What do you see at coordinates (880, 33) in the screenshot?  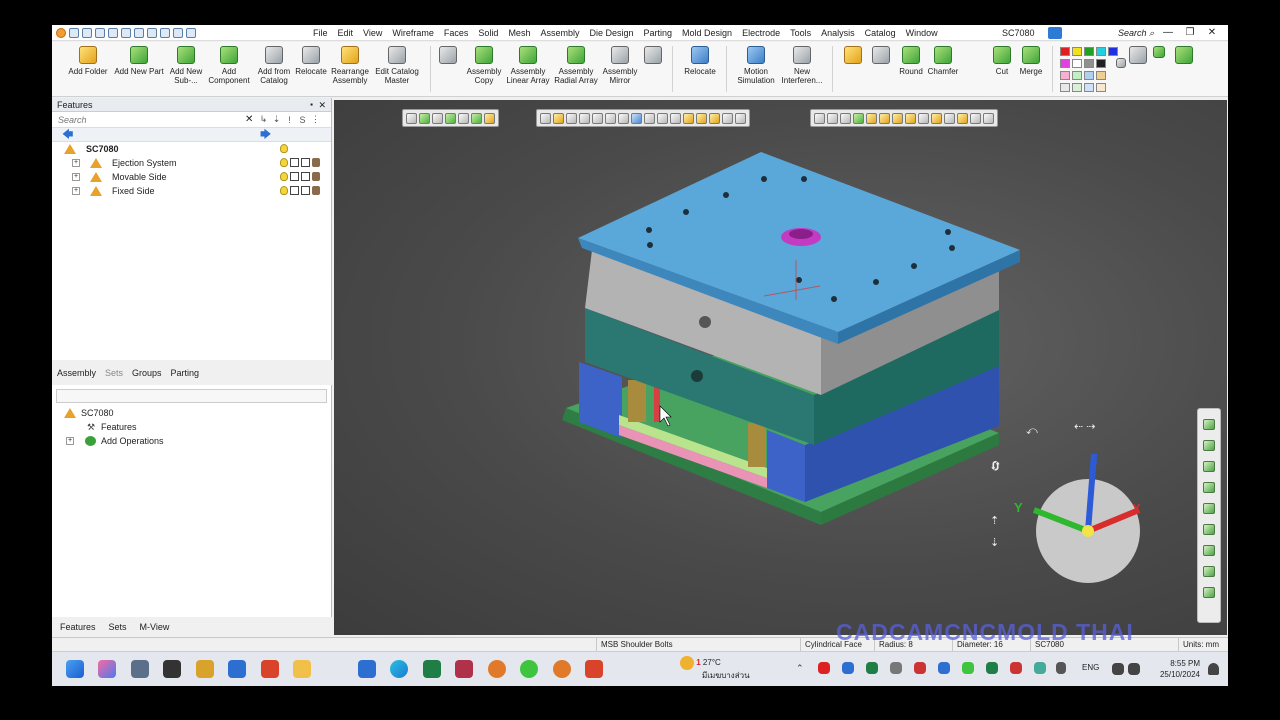 I see `menu-catalog: Catalog` at bounding box center [880, 33].